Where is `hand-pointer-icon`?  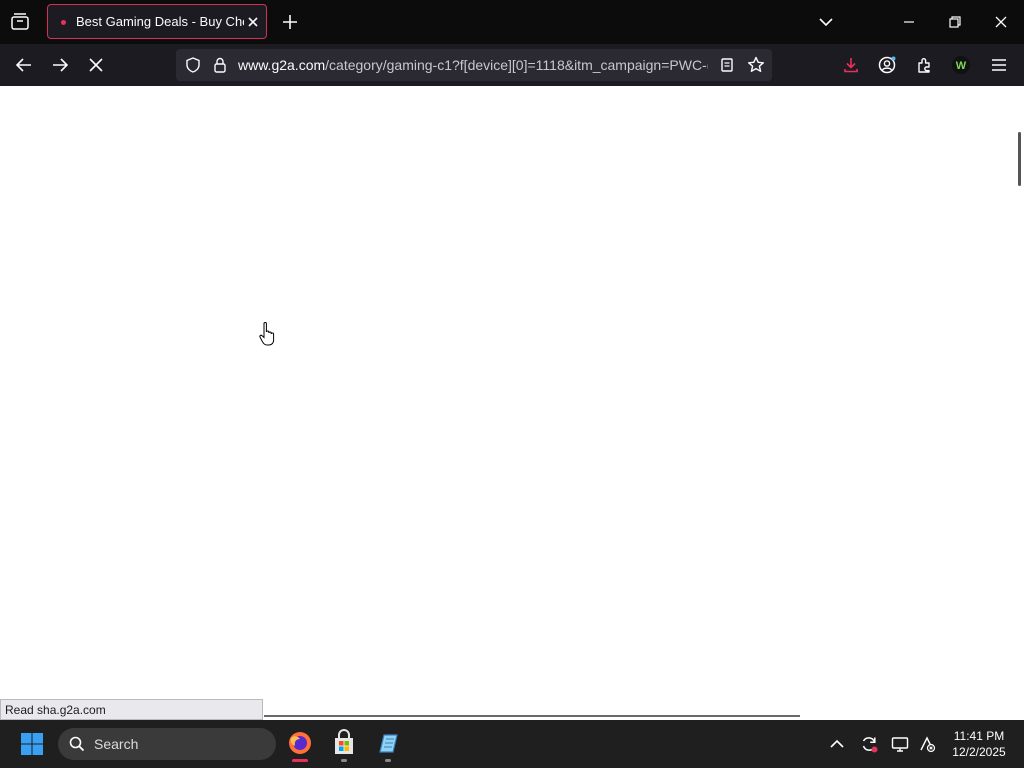
hand-pointer-icon is located at coordinates (268, 334).